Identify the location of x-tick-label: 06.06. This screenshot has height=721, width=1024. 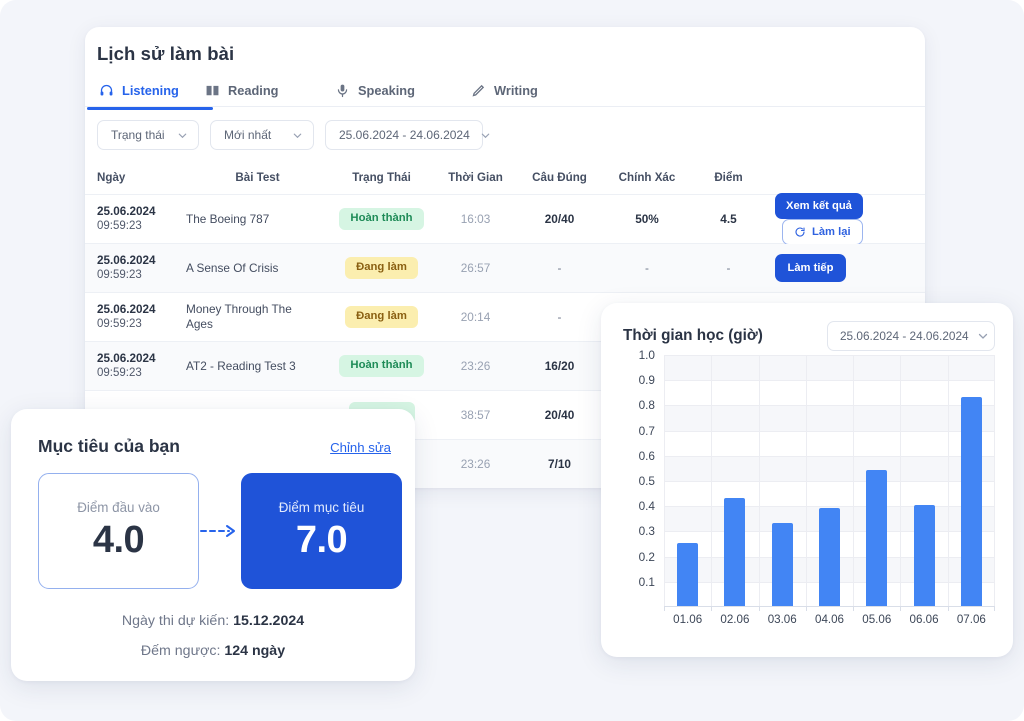
(924, 619).